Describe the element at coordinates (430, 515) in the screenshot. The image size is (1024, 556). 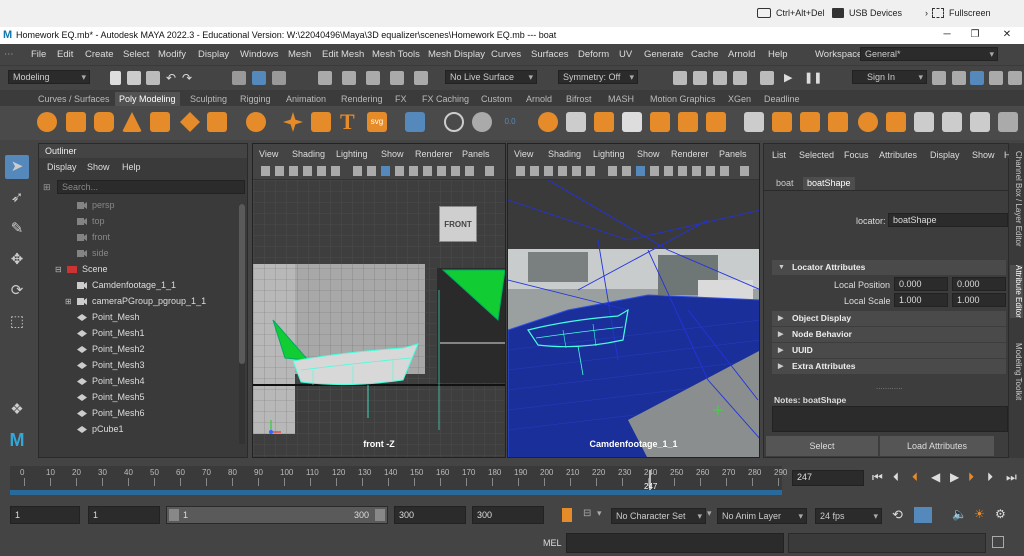
I see `playback-end-field: 300` at that location.